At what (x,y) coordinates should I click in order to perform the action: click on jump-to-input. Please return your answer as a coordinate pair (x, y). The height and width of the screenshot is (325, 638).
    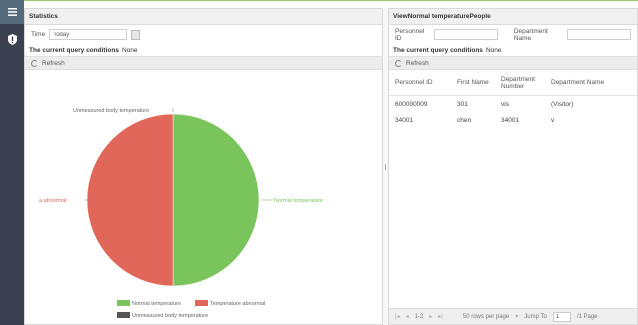
    Looking at the image, I should click on (561, 316).